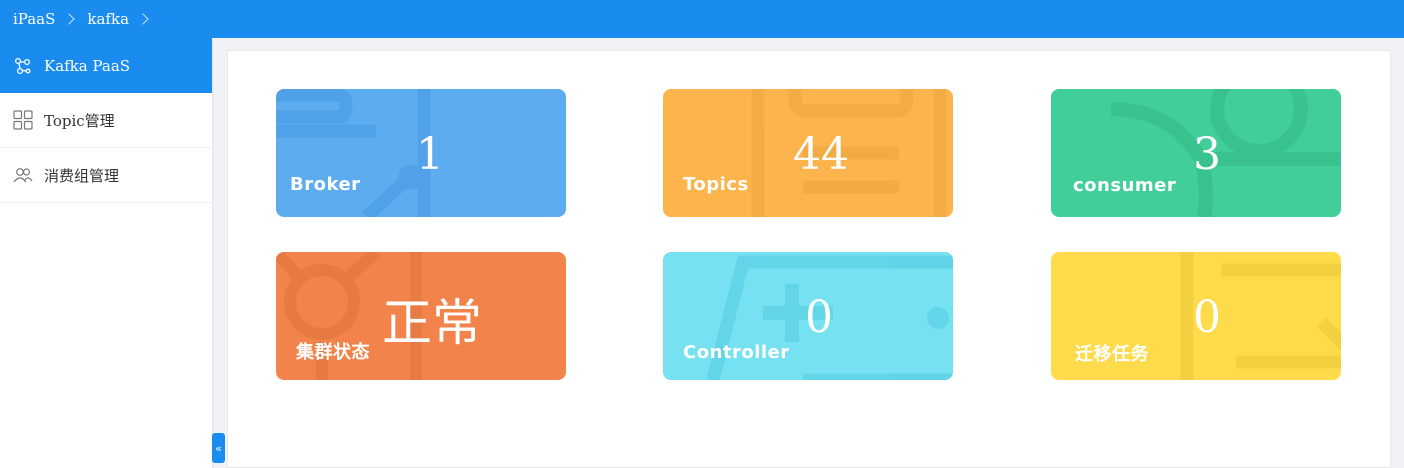  Describe the element at coordinates (23, 120) in the screenshot. I see `grid-icon` at that location.